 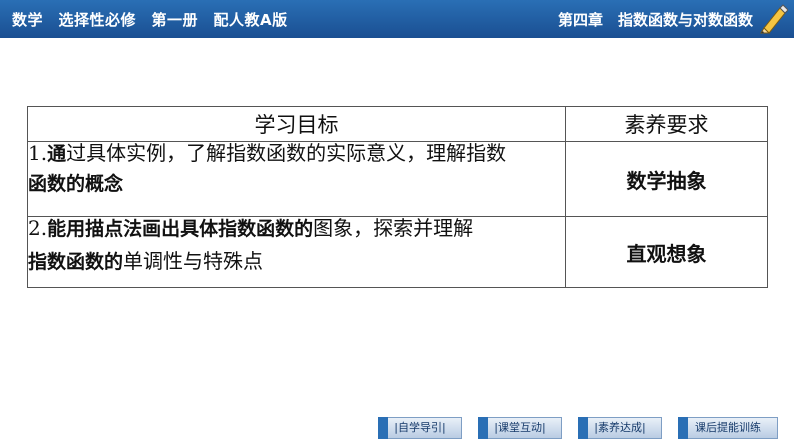 I want to click on goal-2-bold: 能用描点法画出具体指数函数的, so click(x=180, y=229).